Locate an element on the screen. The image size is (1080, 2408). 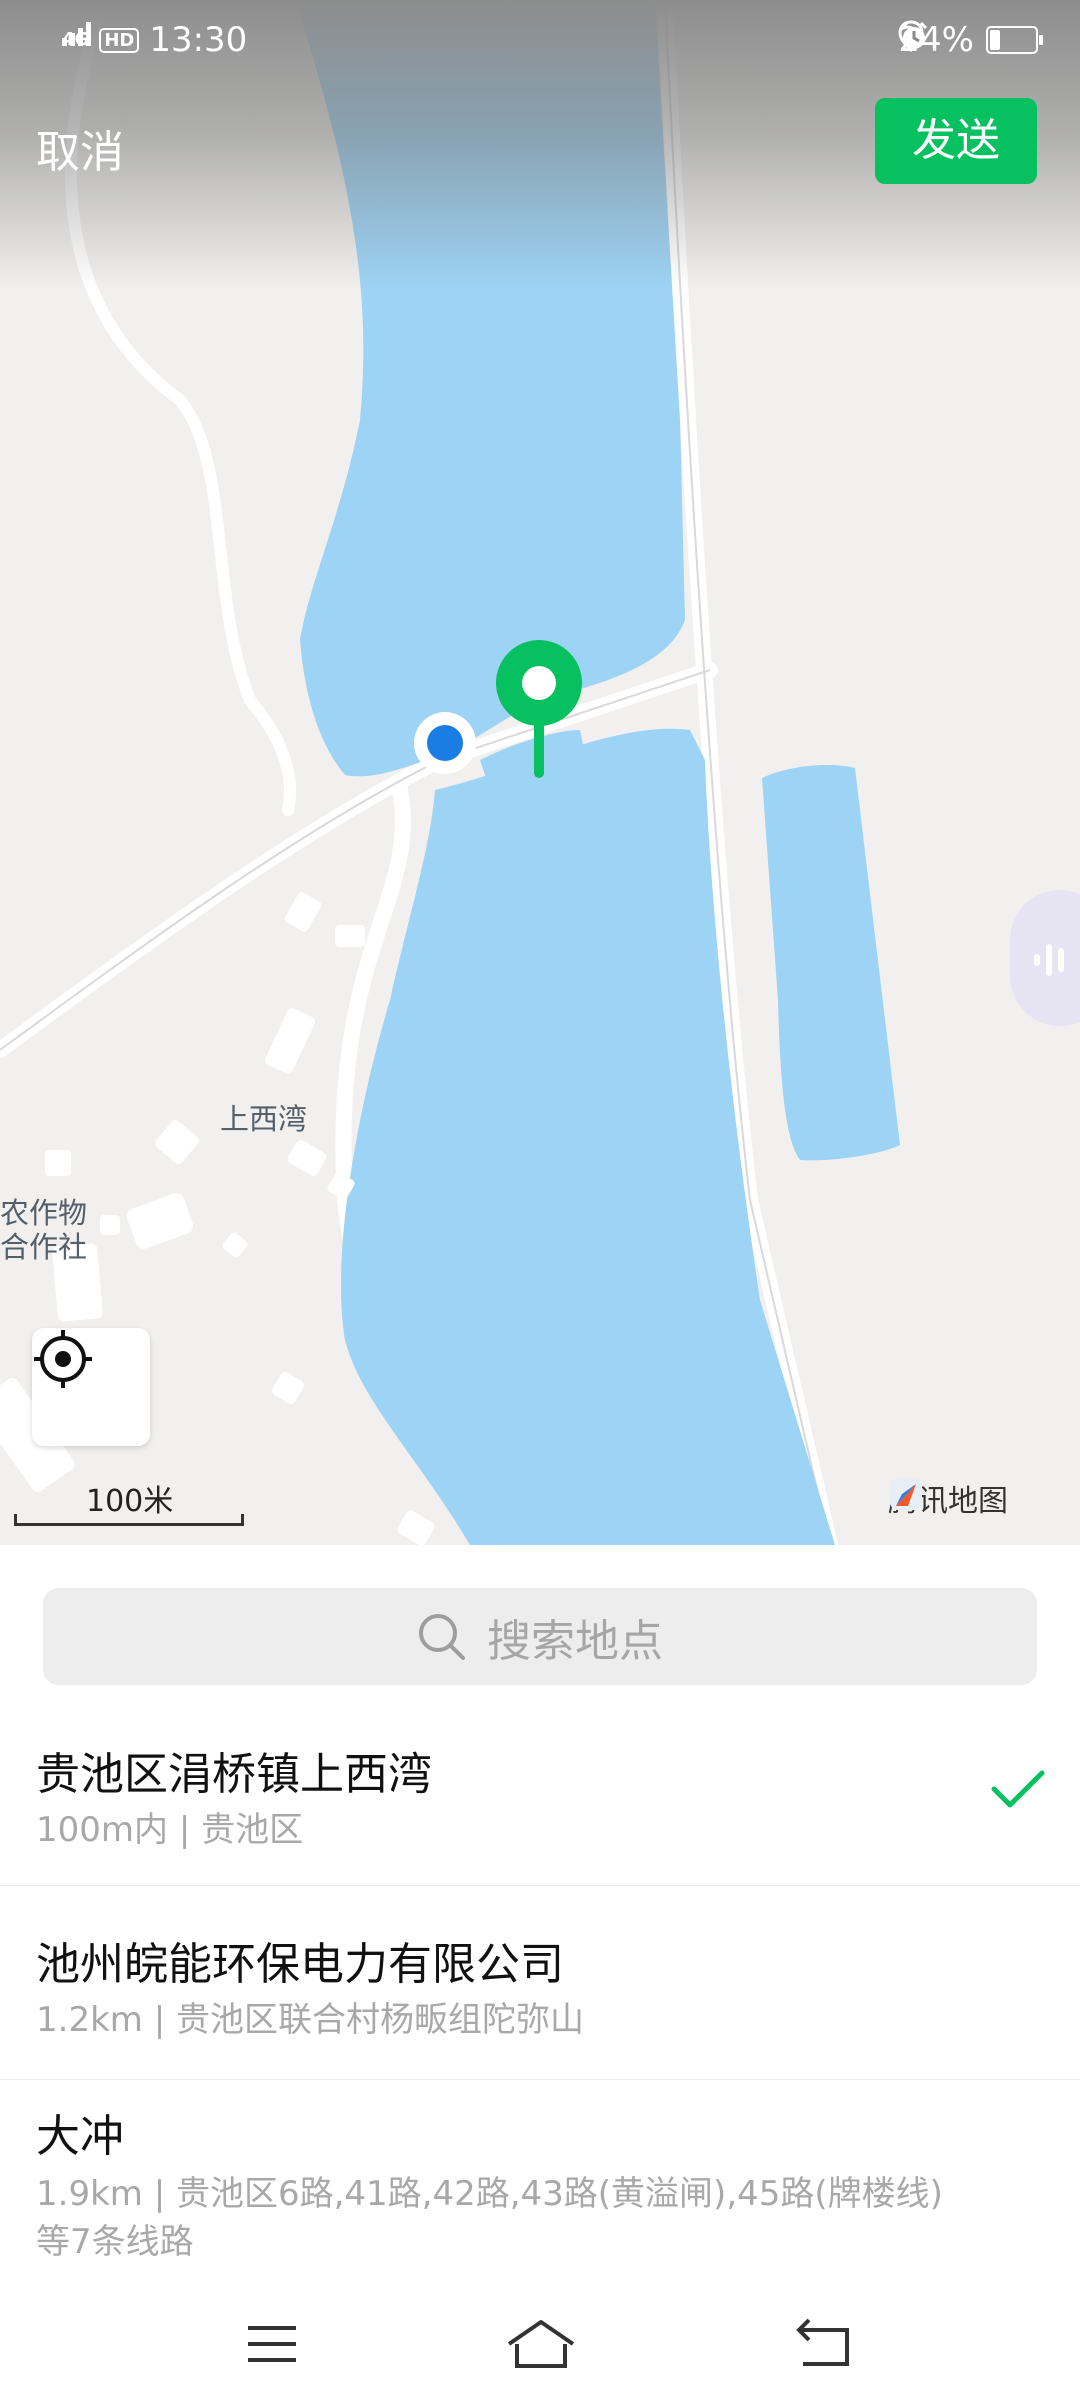
map-label-village: 上西湾 is located at coordinates (264, 1119).